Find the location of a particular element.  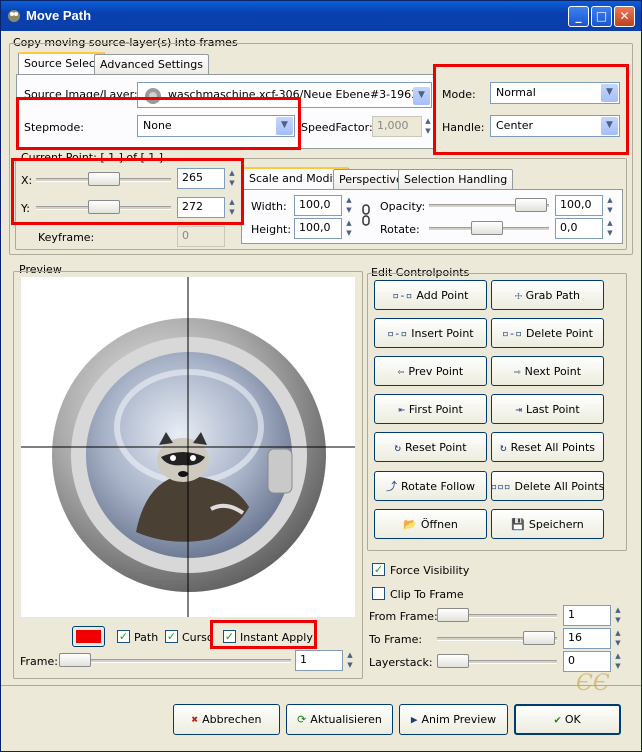

ok-icon: ✔ is located at coordinates (557, 719).